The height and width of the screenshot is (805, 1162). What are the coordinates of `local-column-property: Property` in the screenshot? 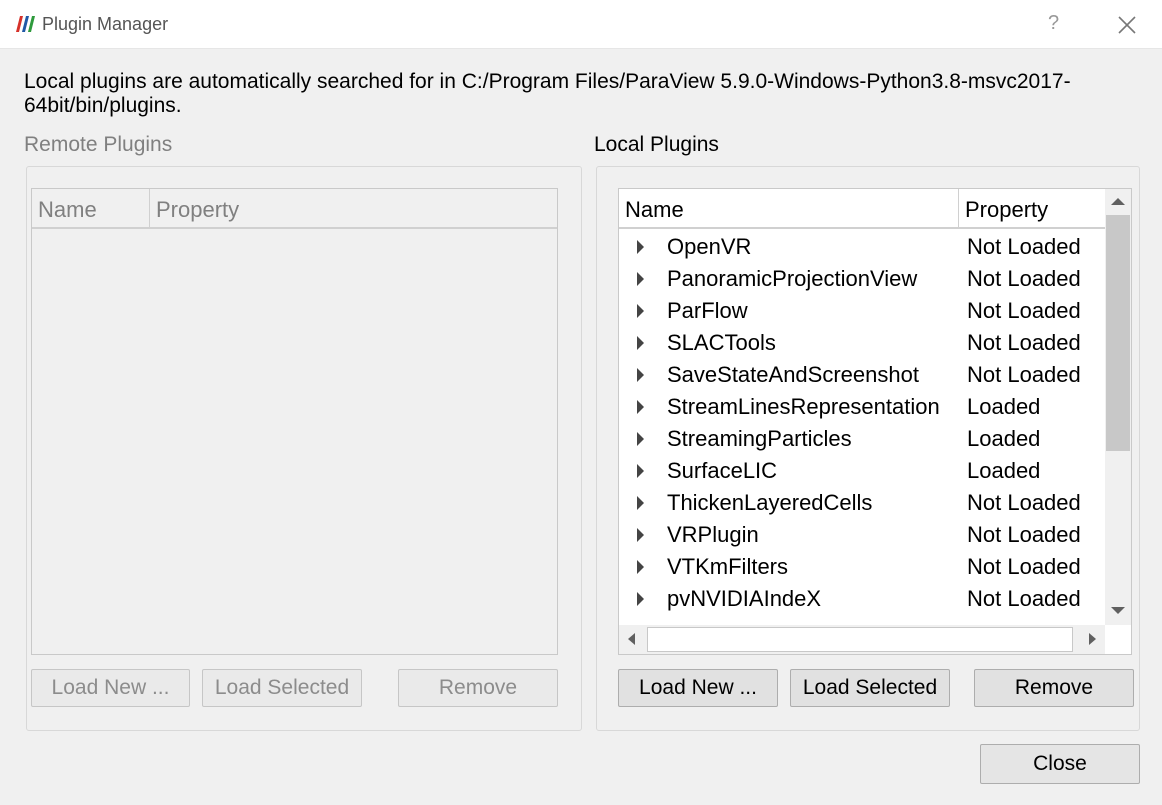 It's located at (1032, 208).